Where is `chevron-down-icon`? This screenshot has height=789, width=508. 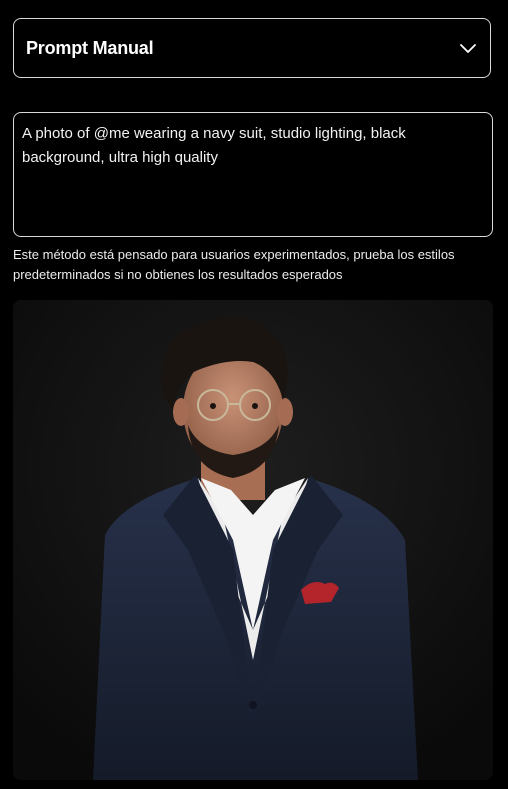 chevron-down-icon is located at coordinates (468, 48).